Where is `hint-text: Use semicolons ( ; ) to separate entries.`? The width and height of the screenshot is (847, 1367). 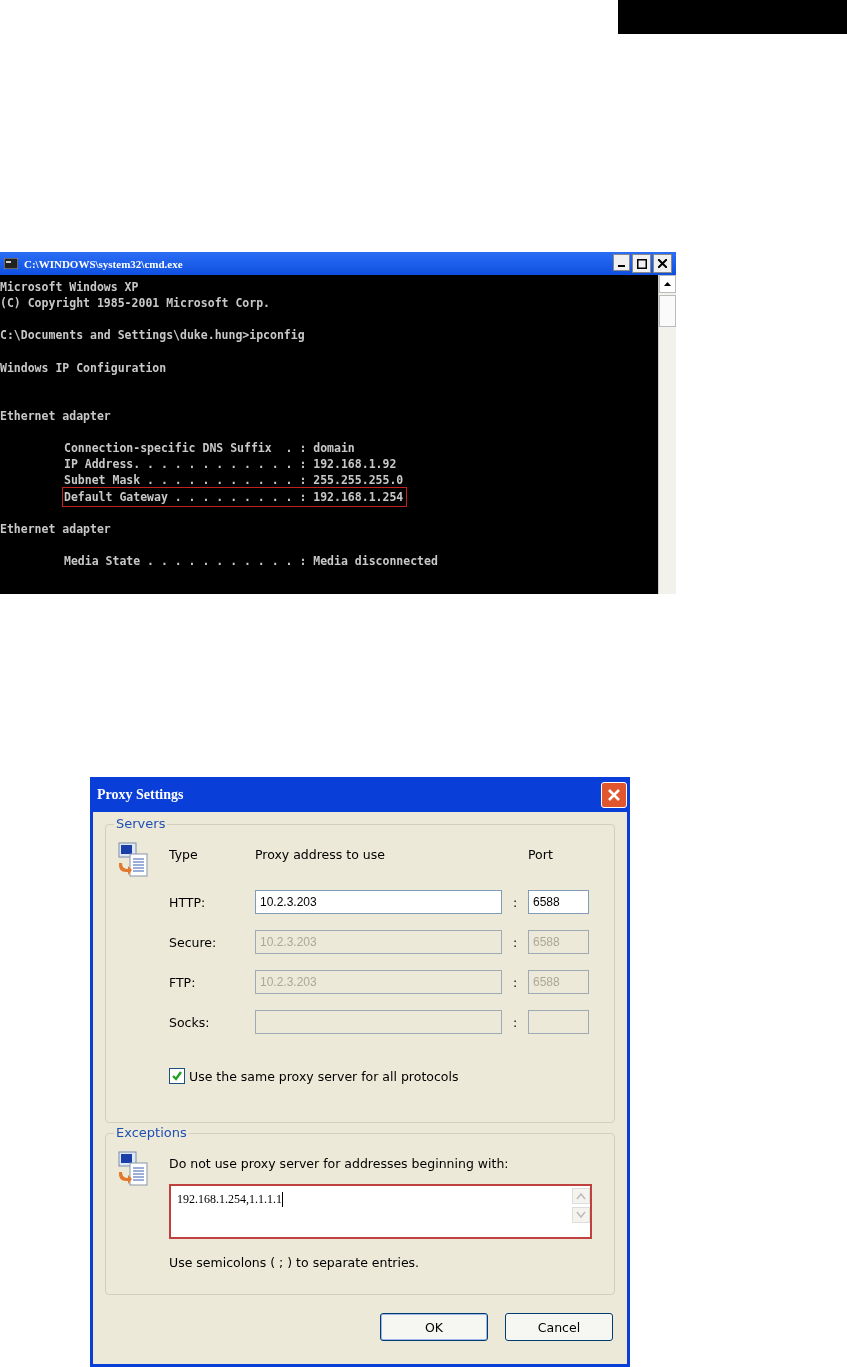
hint-text: Use semicolons ( ; ) to separate entries. is located at coordinates (295, 1262).